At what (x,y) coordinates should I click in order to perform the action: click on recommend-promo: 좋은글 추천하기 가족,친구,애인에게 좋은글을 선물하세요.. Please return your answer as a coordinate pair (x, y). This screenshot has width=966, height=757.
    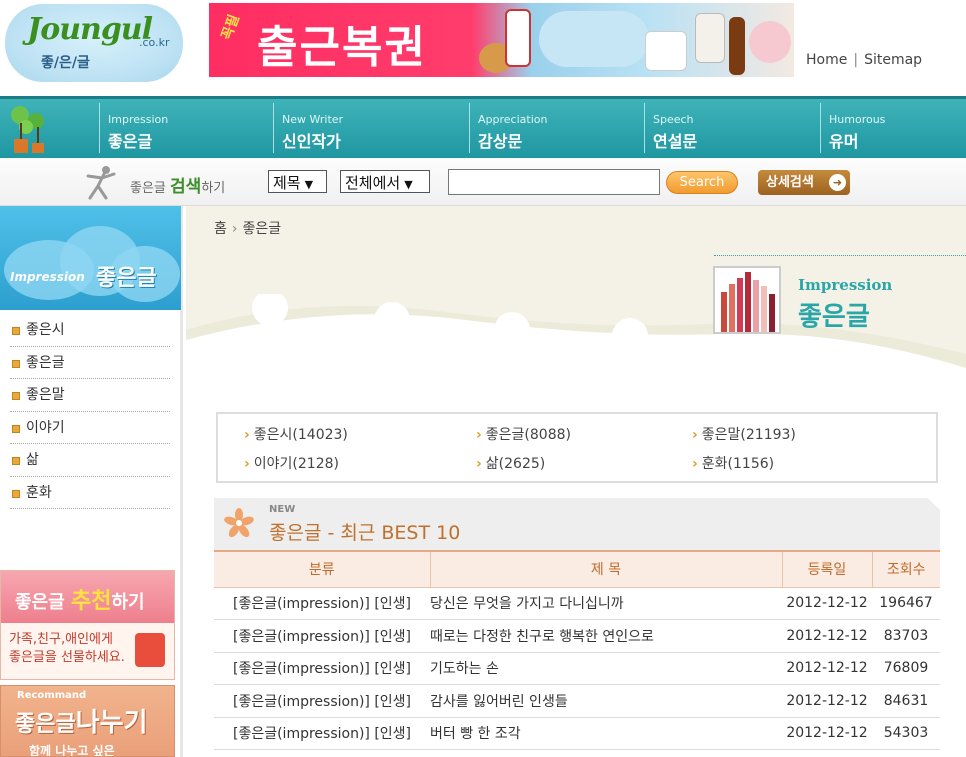
    Looking at the image, I should click on (87, 625).